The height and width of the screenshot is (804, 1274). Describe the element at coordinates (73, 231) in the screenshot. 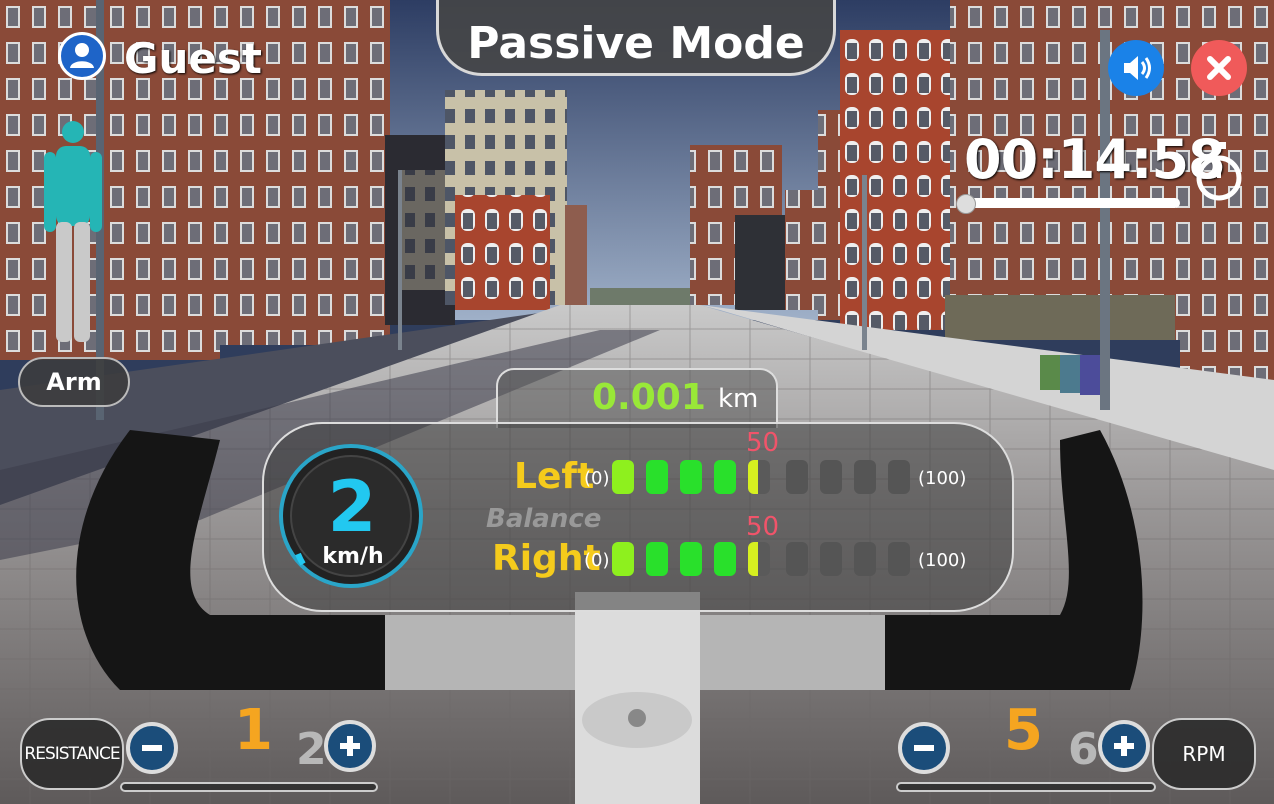

I see `body-figure-icon` at that location.